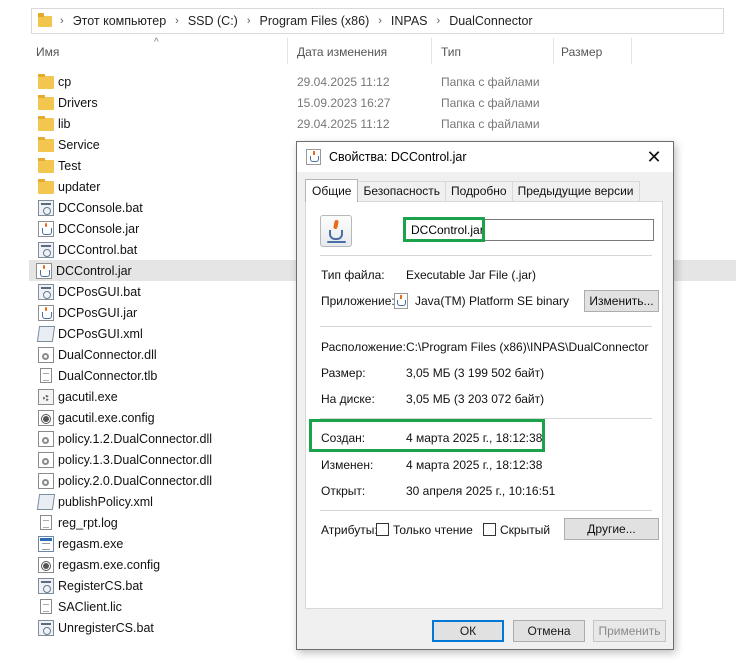  I want to click on file-name: UnregisterCS.bat, so click(106, 627).